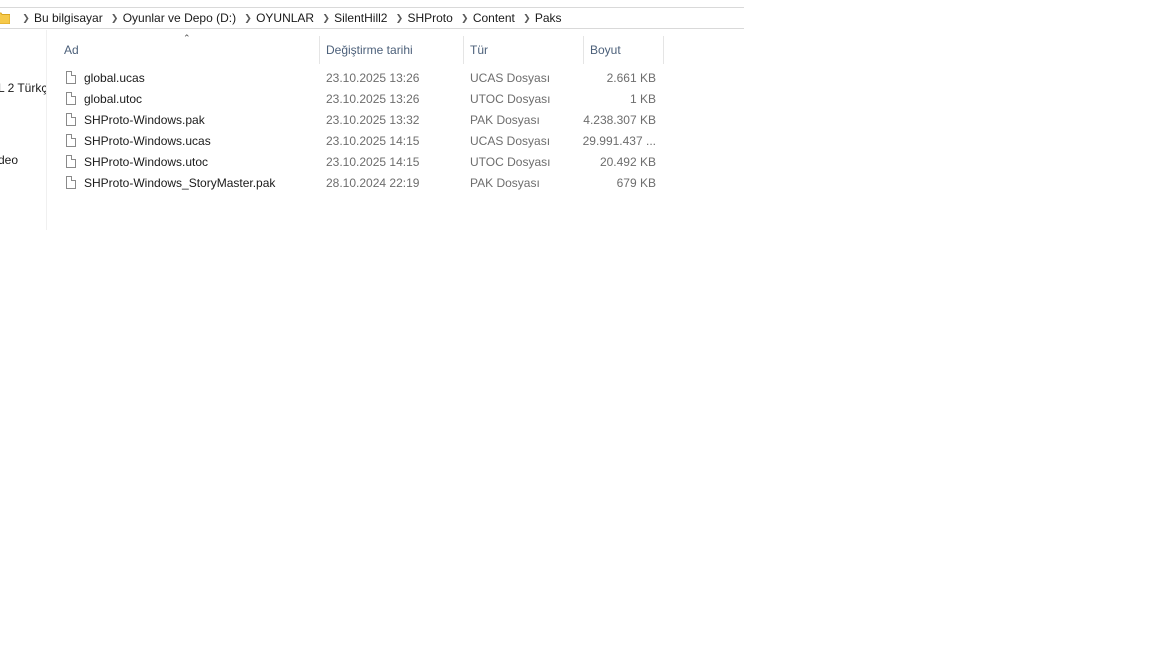  I want to click on breadcrumb-item: SHProto, so click(431, 18).